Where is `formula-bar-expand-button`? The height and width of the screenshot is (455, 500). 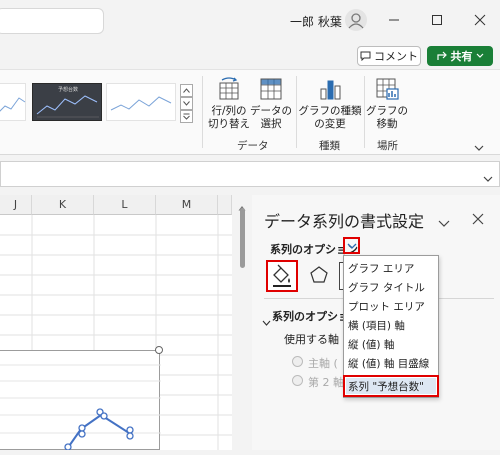
formula-bar-expand-button is located at coordinates (488, 177).